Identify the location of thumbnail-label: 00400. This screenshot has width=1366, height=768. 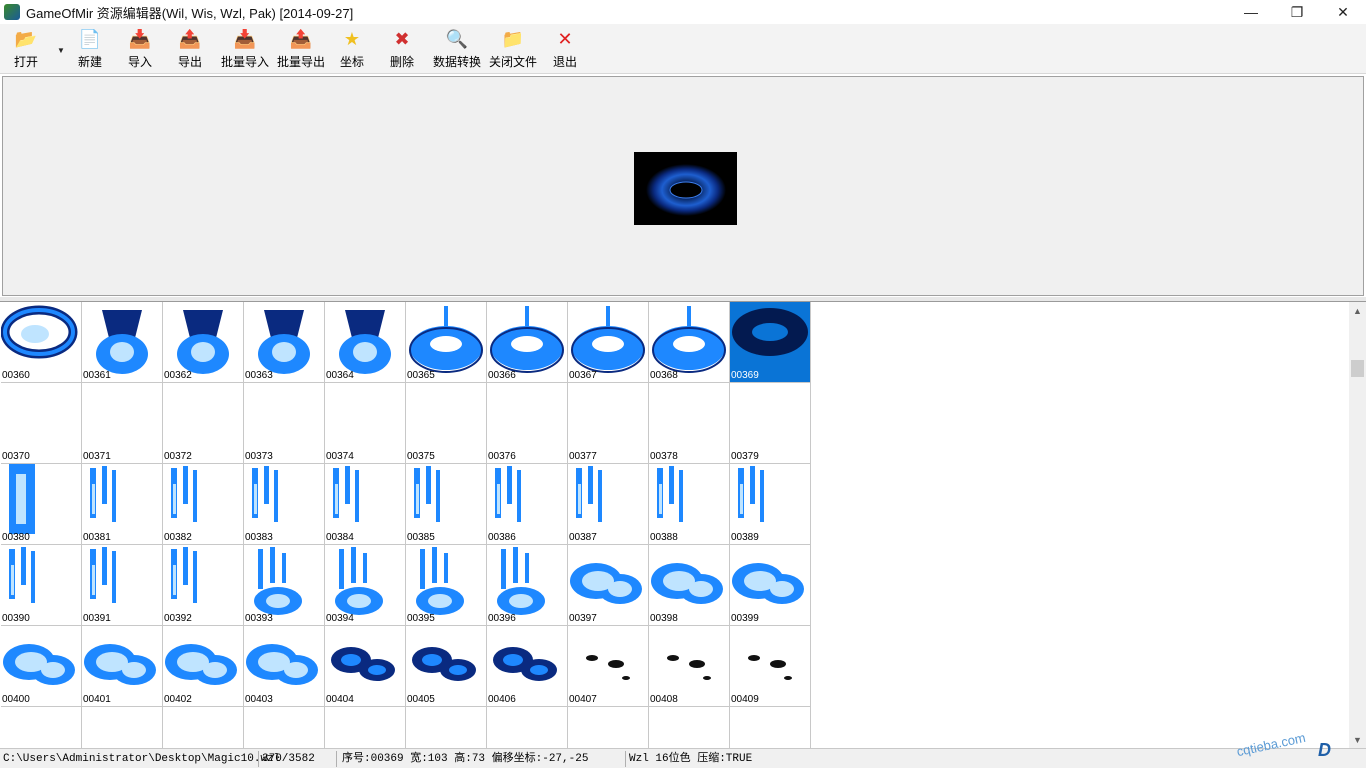
(16, 699).